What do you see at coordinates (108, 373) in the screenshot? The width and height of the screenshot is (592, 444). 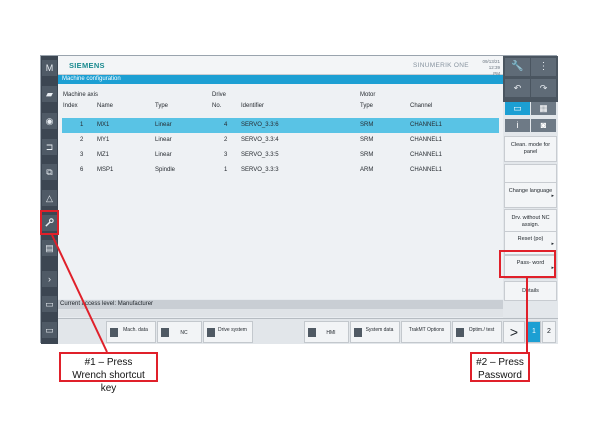 I see `callout-wrench: #1 – Press Wrench shortcut key` at bounding box center [108, 373].